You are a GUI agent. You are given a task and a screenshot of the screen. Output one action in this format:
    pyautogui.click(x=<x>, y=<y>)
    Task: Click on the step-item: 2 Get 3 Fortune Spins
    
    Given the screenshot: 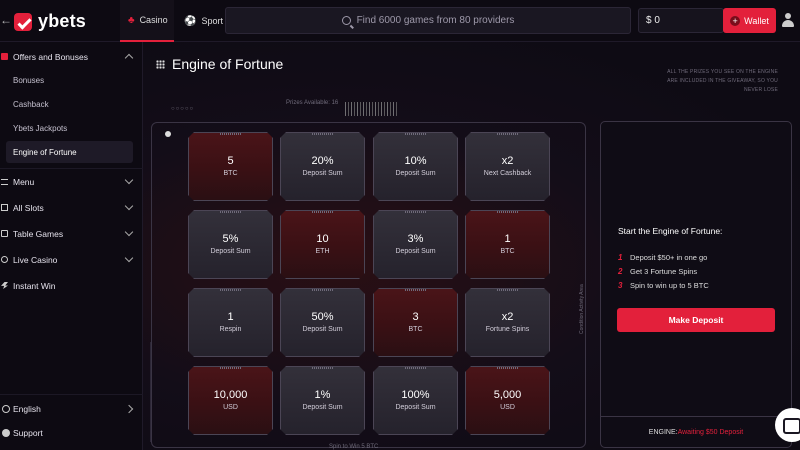 What is the action you would take?
    pyautogui.click(x=657, y=271)
    